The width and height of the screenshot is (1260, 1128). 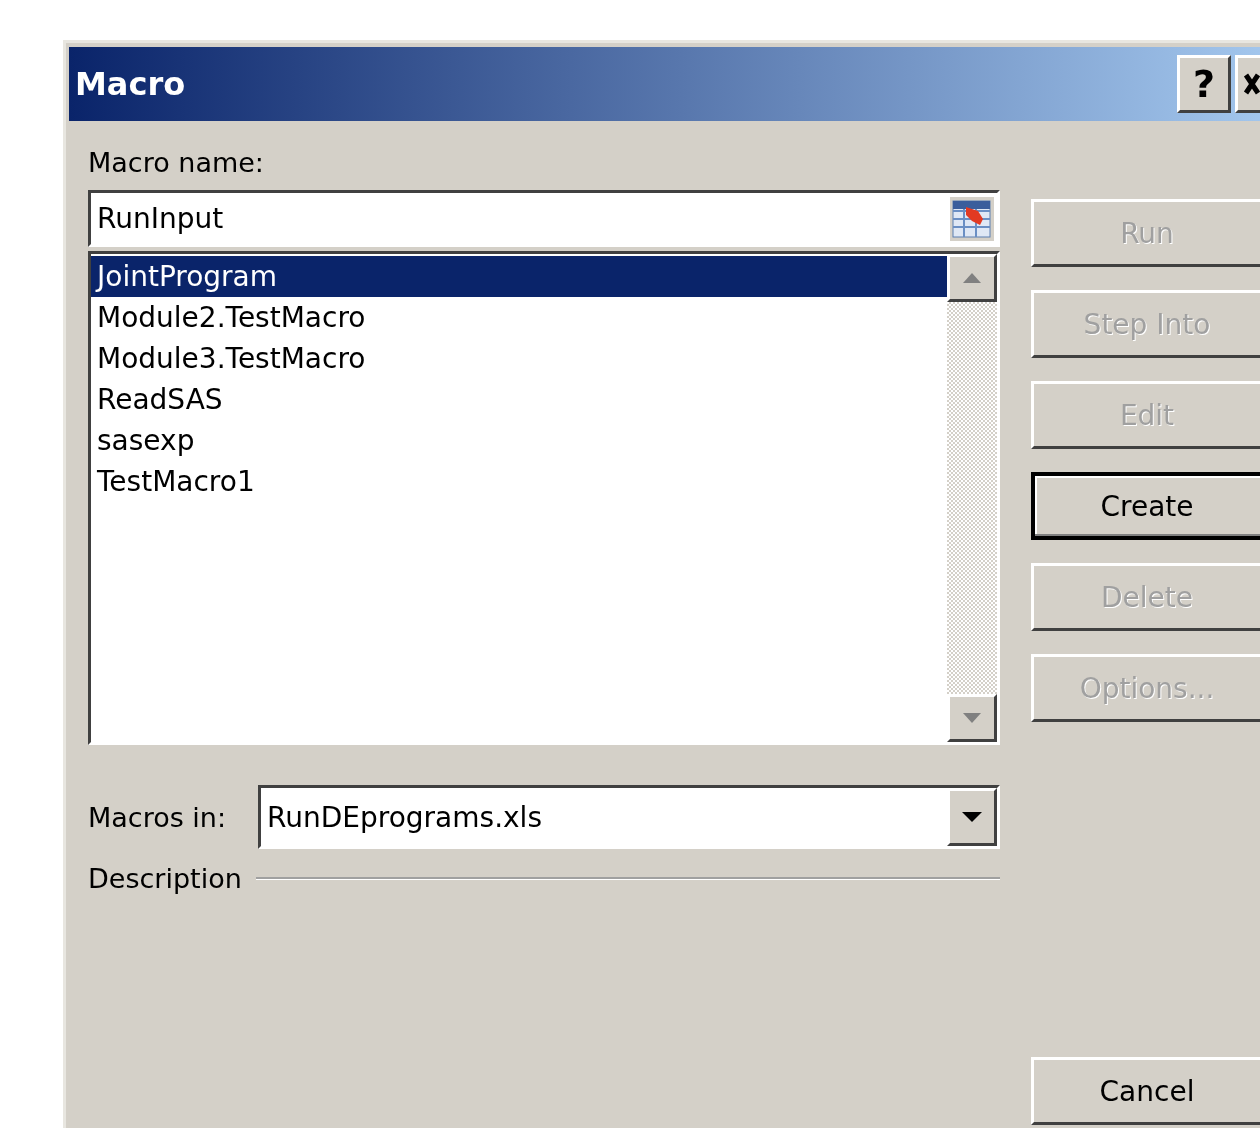 What do you see at coordinates (519, 358) in the screenshot?
I see `macro-list-item: Module3.TestMacro` at bounding box center [519, 358].